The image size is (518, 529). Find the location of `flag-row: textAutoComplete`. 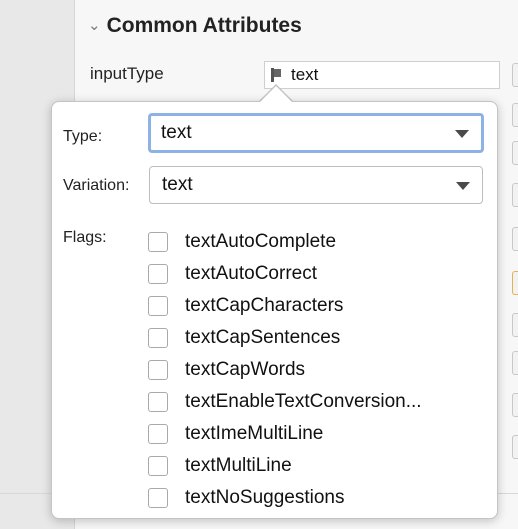

flag-row: textAutoComplete is located at coordinates (285, 242).